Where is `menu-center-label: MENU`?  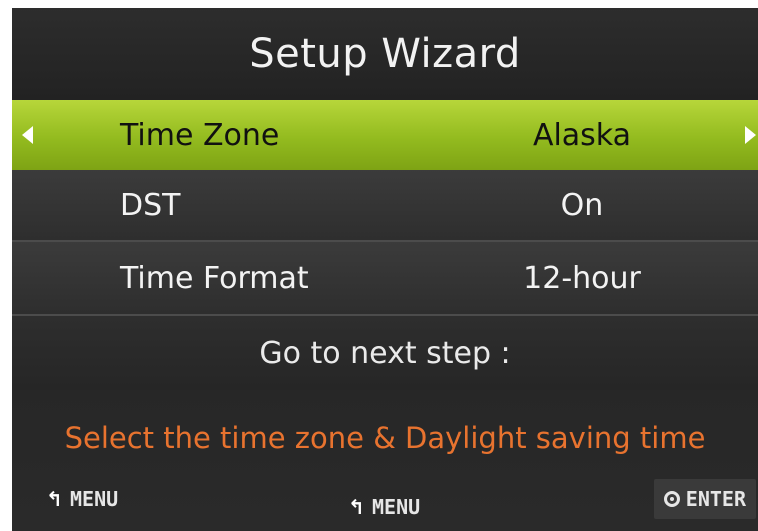 menu-center-label: MENU is located at coordinates (396, 507).